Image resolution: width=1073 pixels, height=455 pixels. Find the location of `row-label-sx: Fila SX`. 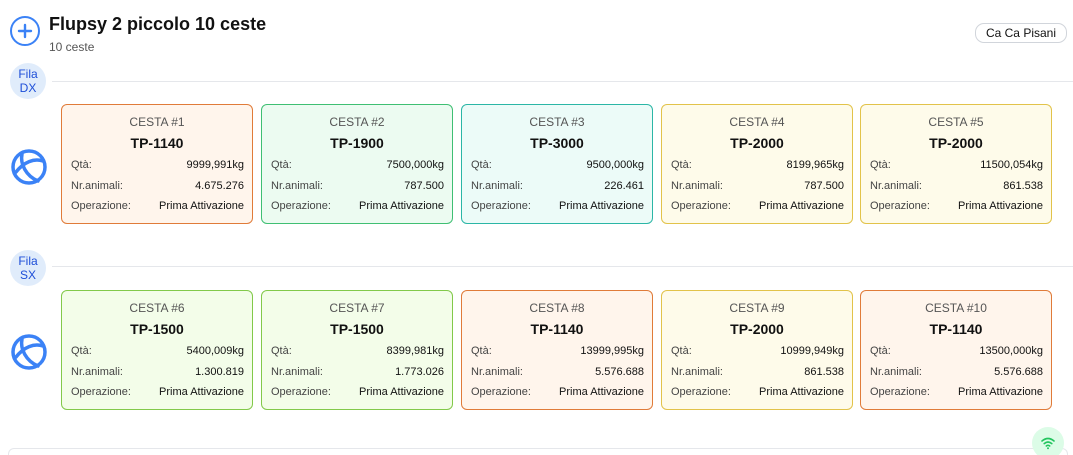

row-label-sx: Fila SX is located at coordinates (28, 268).